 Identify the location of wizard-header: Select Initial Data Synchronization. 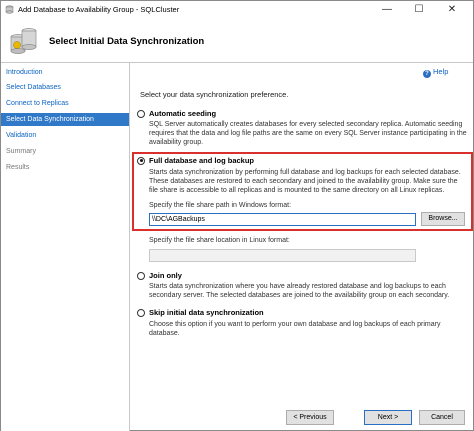
(237, 41).